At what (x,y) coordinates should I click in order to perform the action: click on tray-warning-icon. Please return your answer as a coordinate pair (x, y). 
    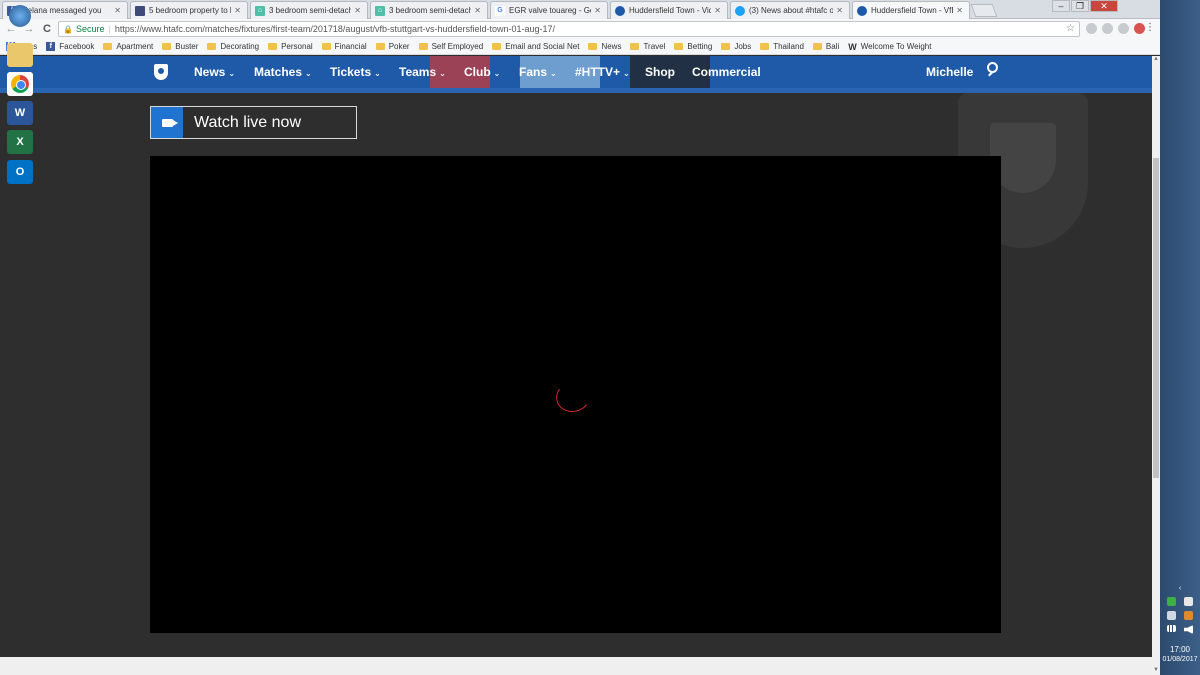
    Looking at the image, I should click on (1188, 615).